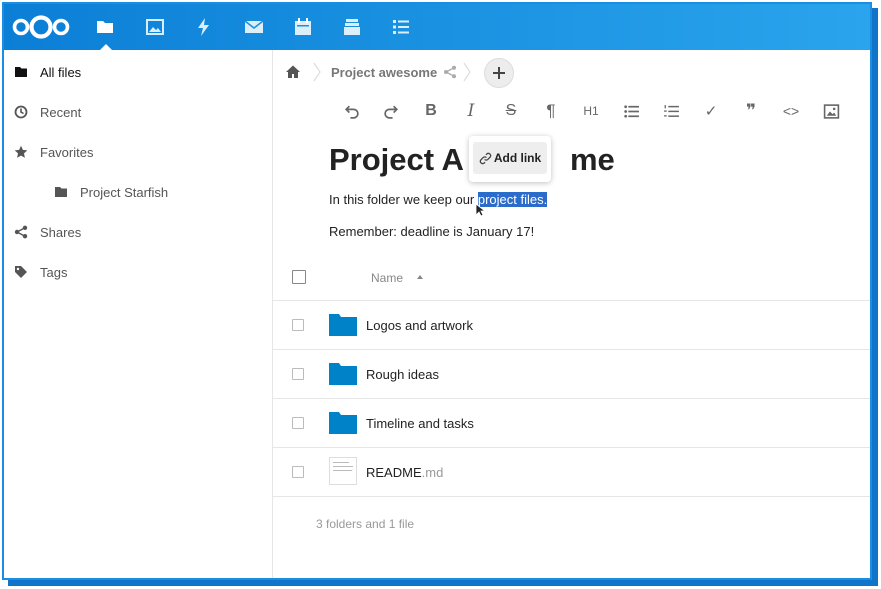  I want to click on undo-button, so click(351, 111).